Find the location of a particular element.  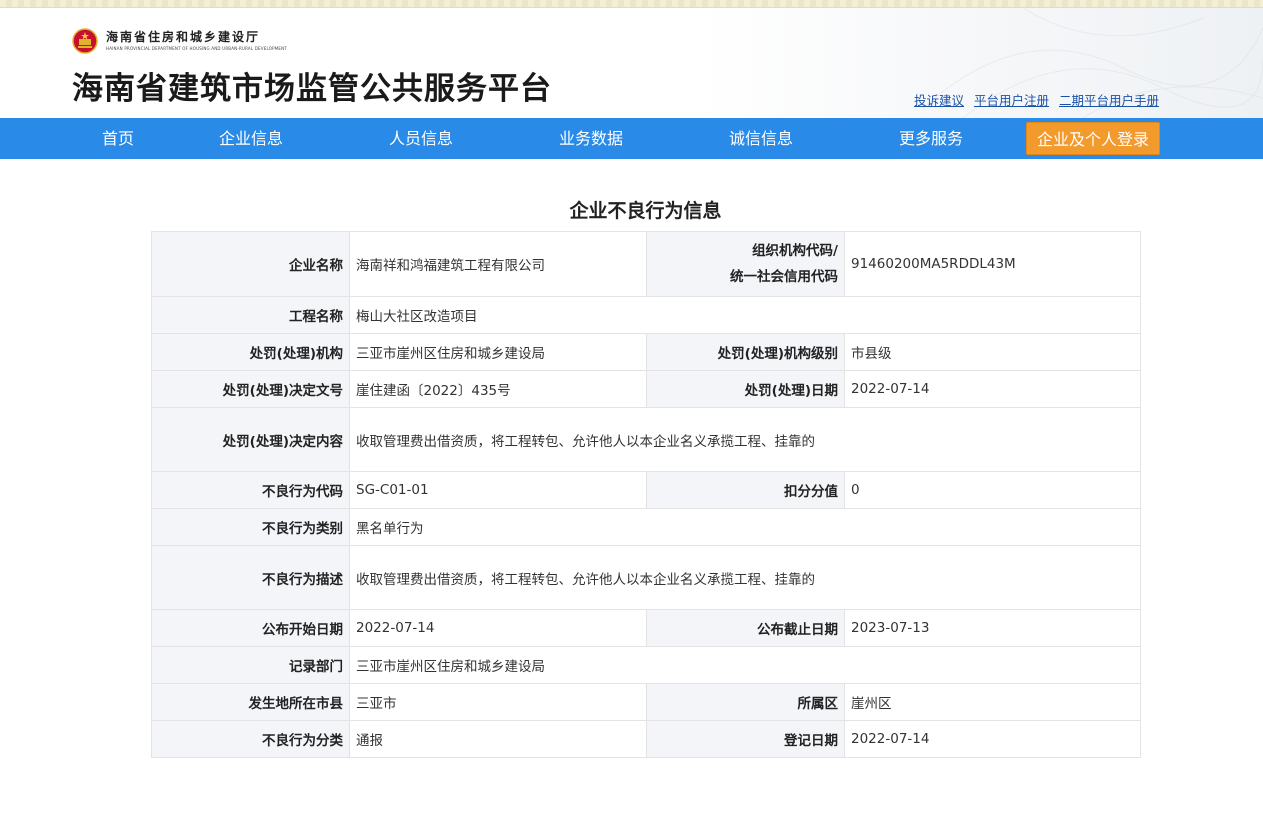

table-row: 工程名称 梅山大社区改造项目 is located at coordinates (646, 315).